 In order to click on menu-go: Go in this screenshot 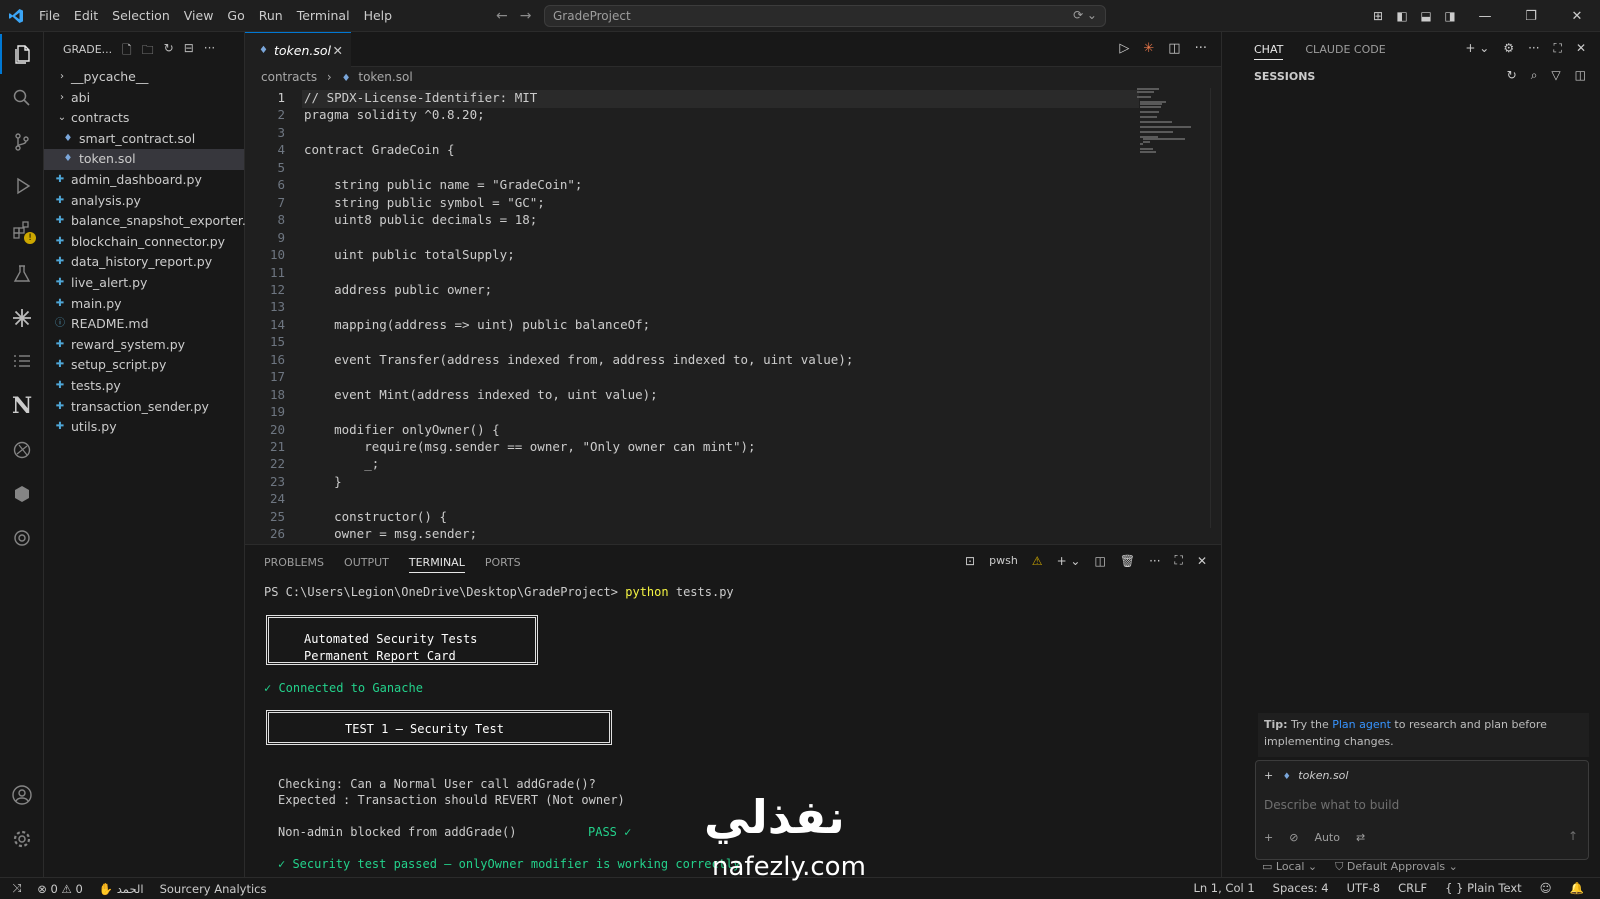, I will do `click(235, 16)`.